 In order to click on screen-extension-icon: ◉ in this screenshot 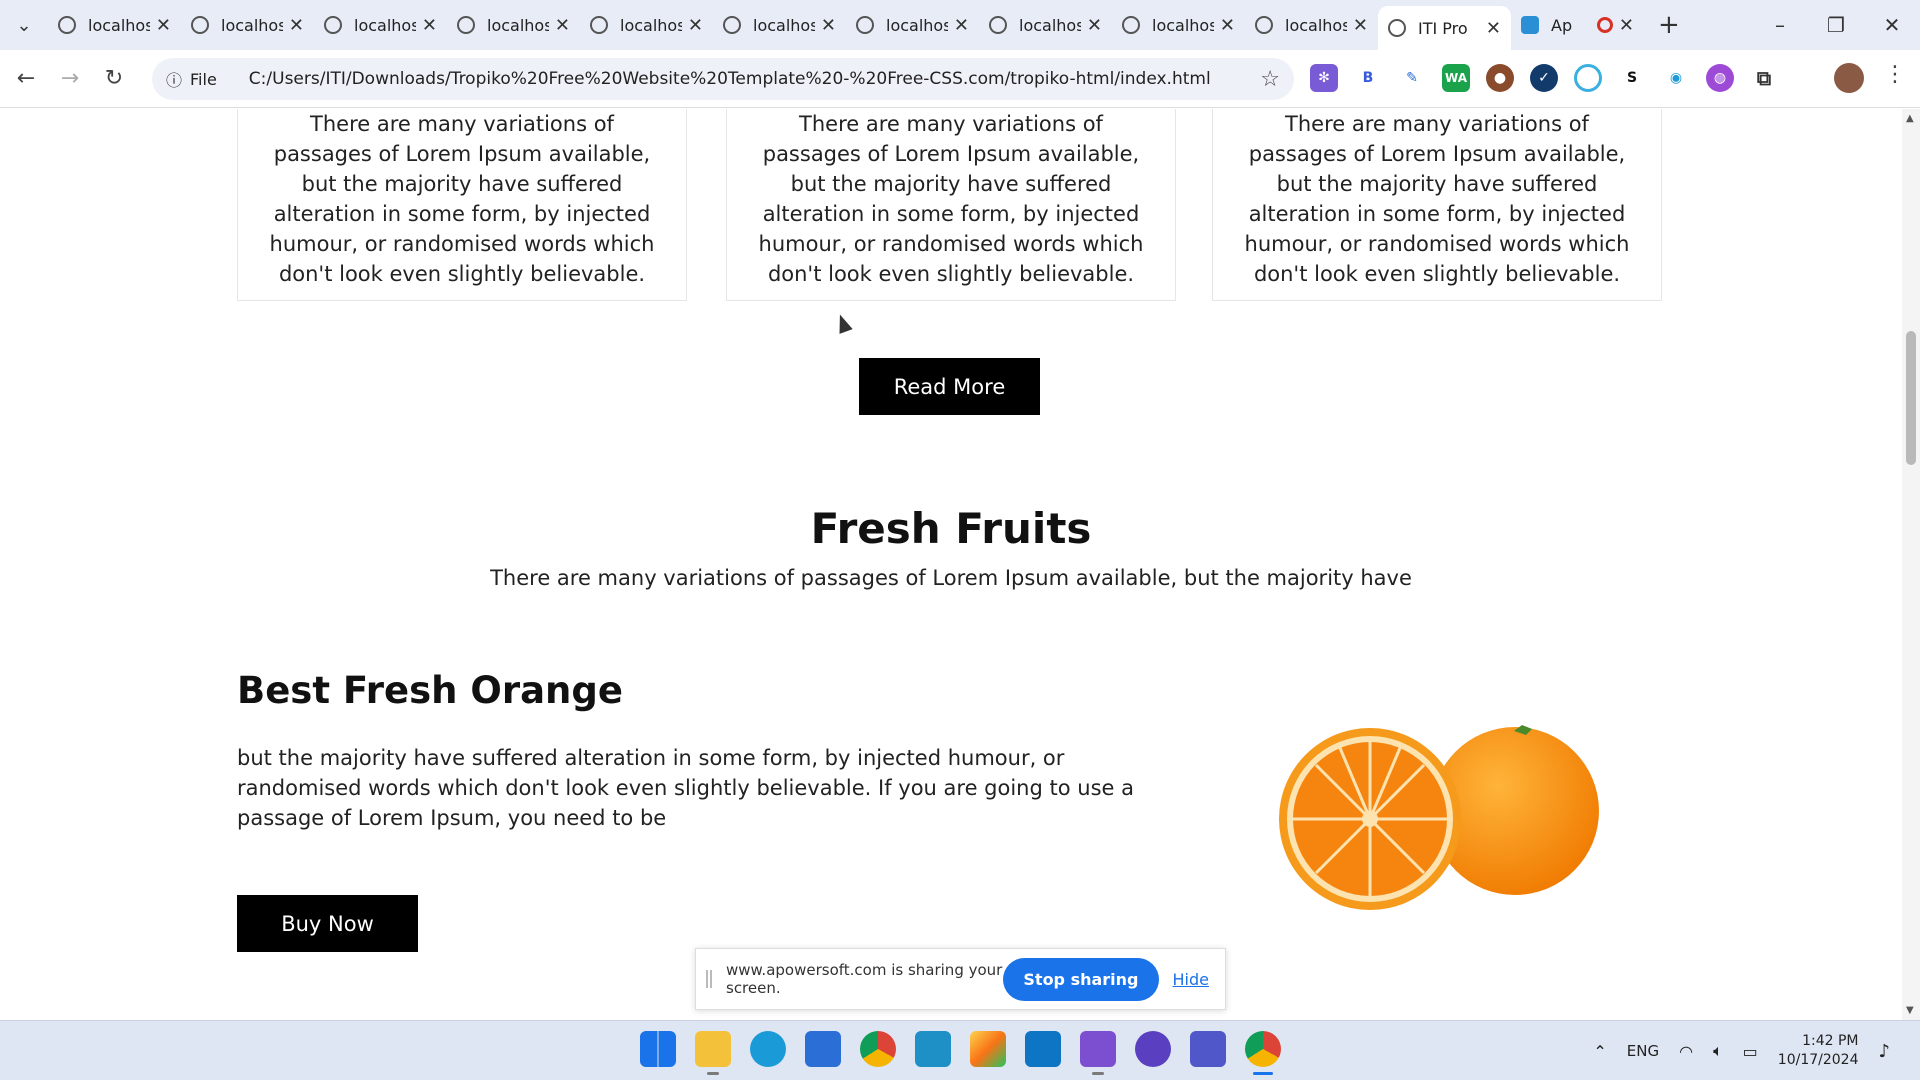, I will do `click(1676, 78)`.